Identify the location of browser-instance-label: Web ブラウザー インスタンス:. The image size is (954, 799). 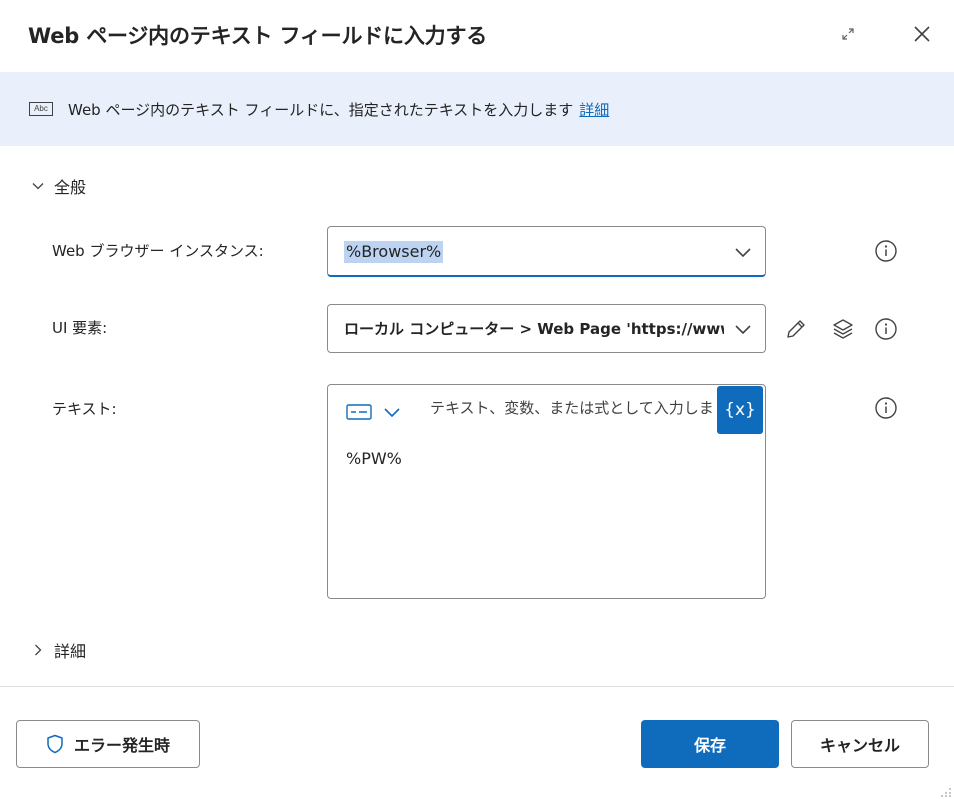
(158, 251).